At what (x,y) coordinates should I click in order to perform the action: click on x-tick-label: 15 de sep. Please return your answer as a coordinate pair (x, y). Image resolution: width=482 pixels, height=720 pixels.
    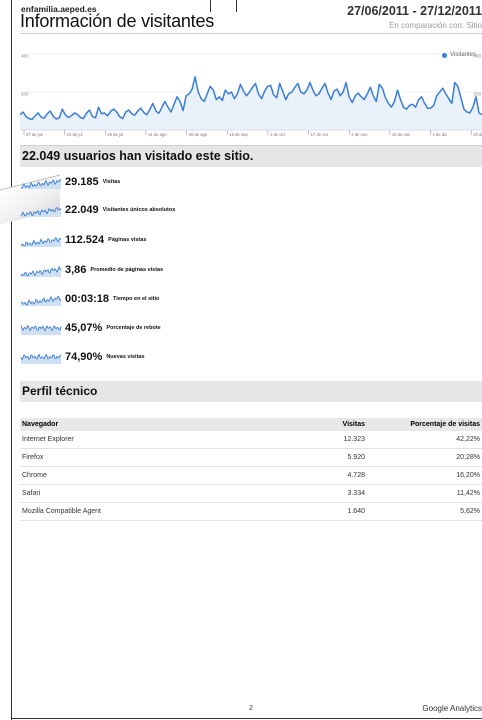
    Looking at the image, I should click on (238, 134).